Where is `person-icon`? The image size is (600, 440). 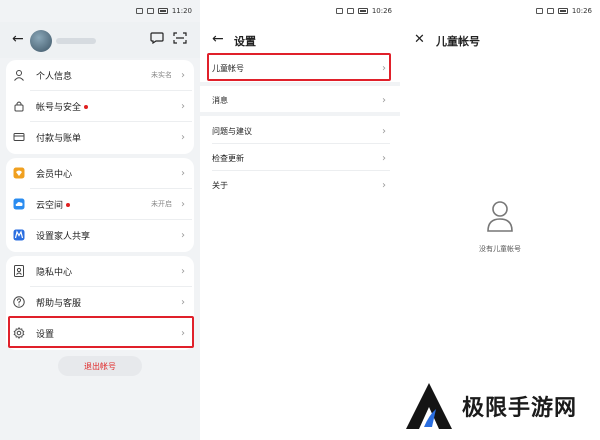
person-icon is located at coordinates (19, 75).